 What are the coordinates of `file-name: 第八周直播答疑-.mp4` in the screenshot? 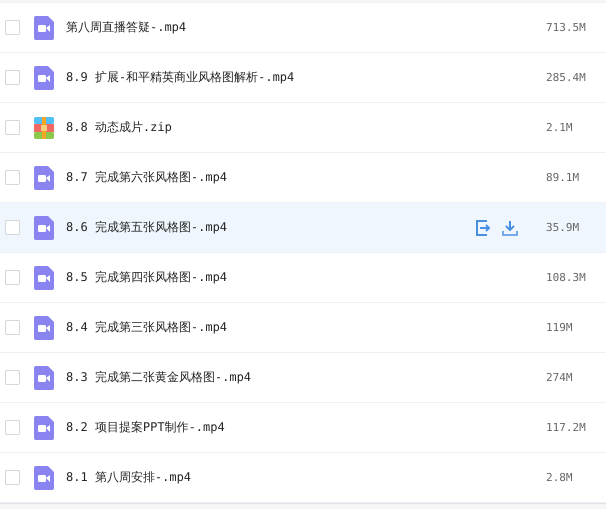 It's located at (292, 27).